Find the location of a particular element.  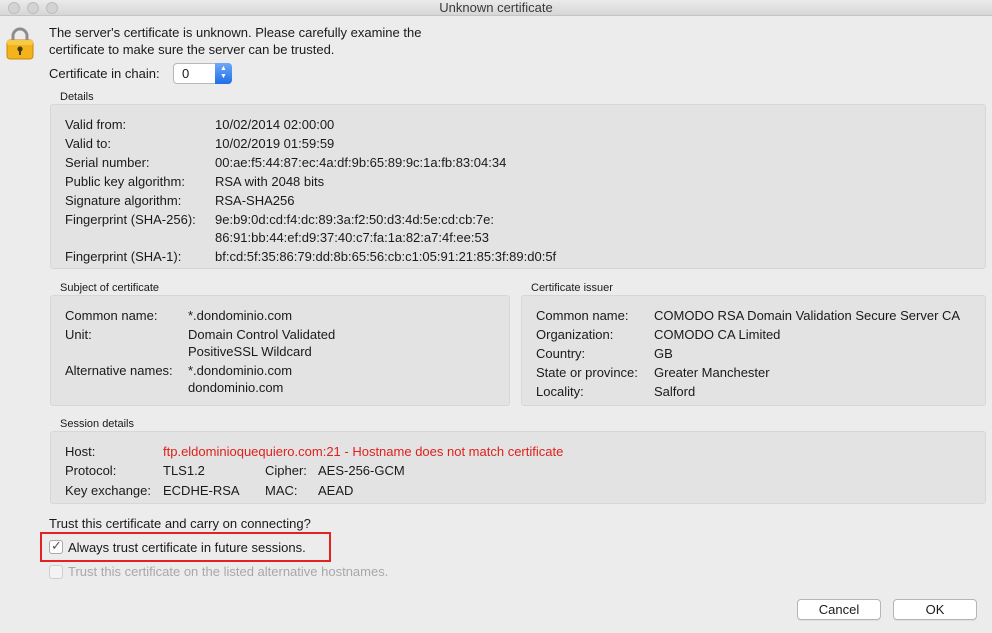

always-trust-checkbox is located at coordinates (56, 546).